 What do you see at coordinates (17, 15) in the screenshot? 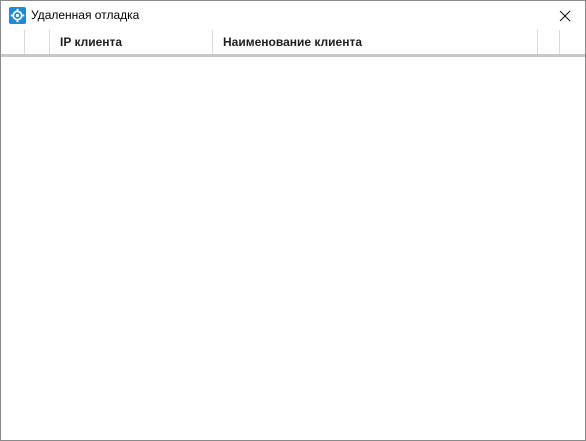
I see `gear-icon` at bounding box center [17, 15].